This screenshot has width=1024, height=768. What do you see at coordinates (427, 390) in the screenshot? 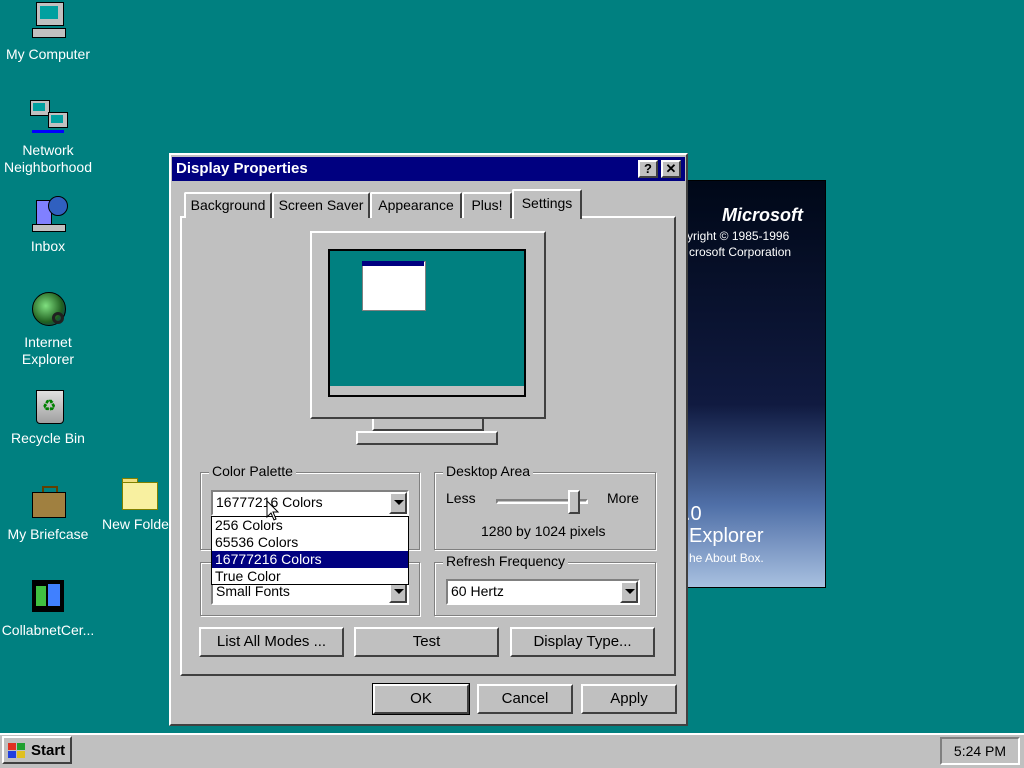
I see `preview-taskbar` at bounding box center [427, 390].